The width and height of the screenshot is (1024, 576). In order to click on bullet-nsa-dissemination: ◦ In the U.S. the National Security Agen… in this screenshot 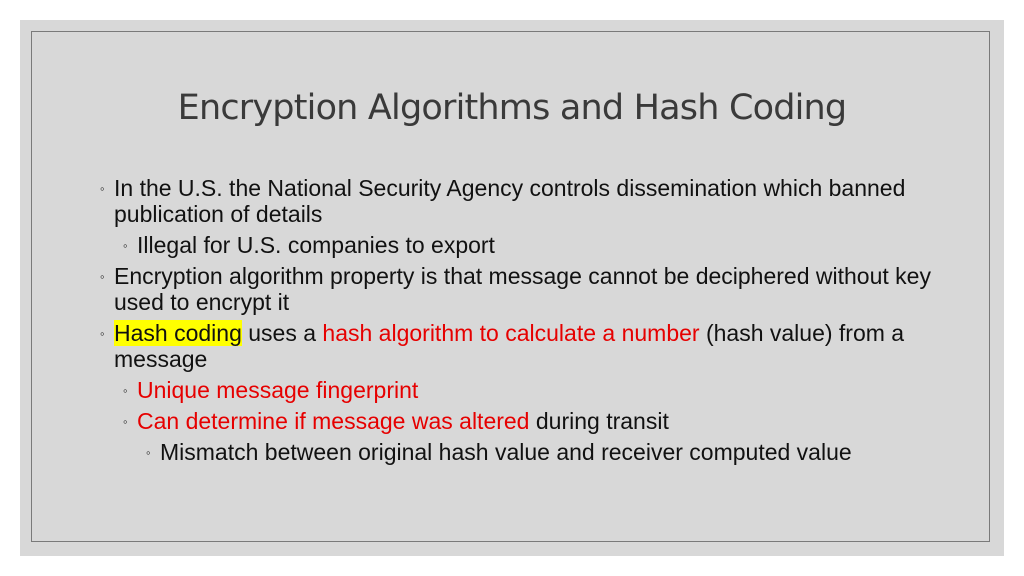, I will do `click(520, 201)`.